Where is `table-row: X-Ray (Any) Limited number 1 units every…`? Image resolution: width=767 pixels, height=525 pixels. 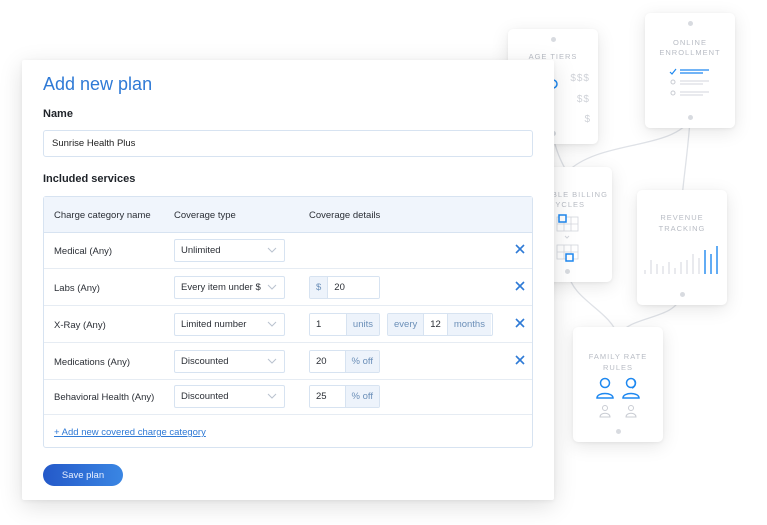
table-row: X-Ray (Any) Limited number 1 units every… is located at coordinates (288, 325).